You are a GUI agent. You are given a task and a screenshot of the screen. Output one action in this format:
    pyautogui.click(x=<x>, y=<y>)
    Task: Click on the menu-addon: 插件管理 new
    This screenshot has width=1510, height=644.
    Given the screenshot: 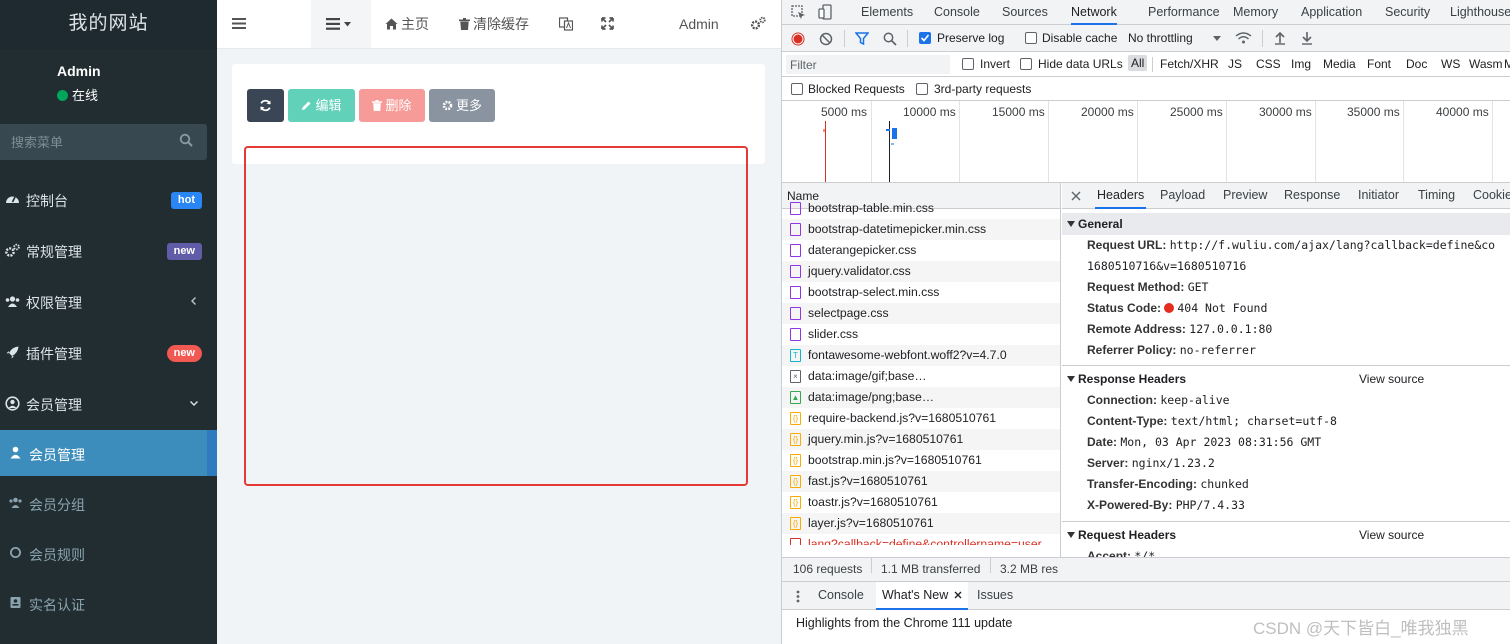 What is the action you would take?
    pyautogui.click(x=108, y=353)
    